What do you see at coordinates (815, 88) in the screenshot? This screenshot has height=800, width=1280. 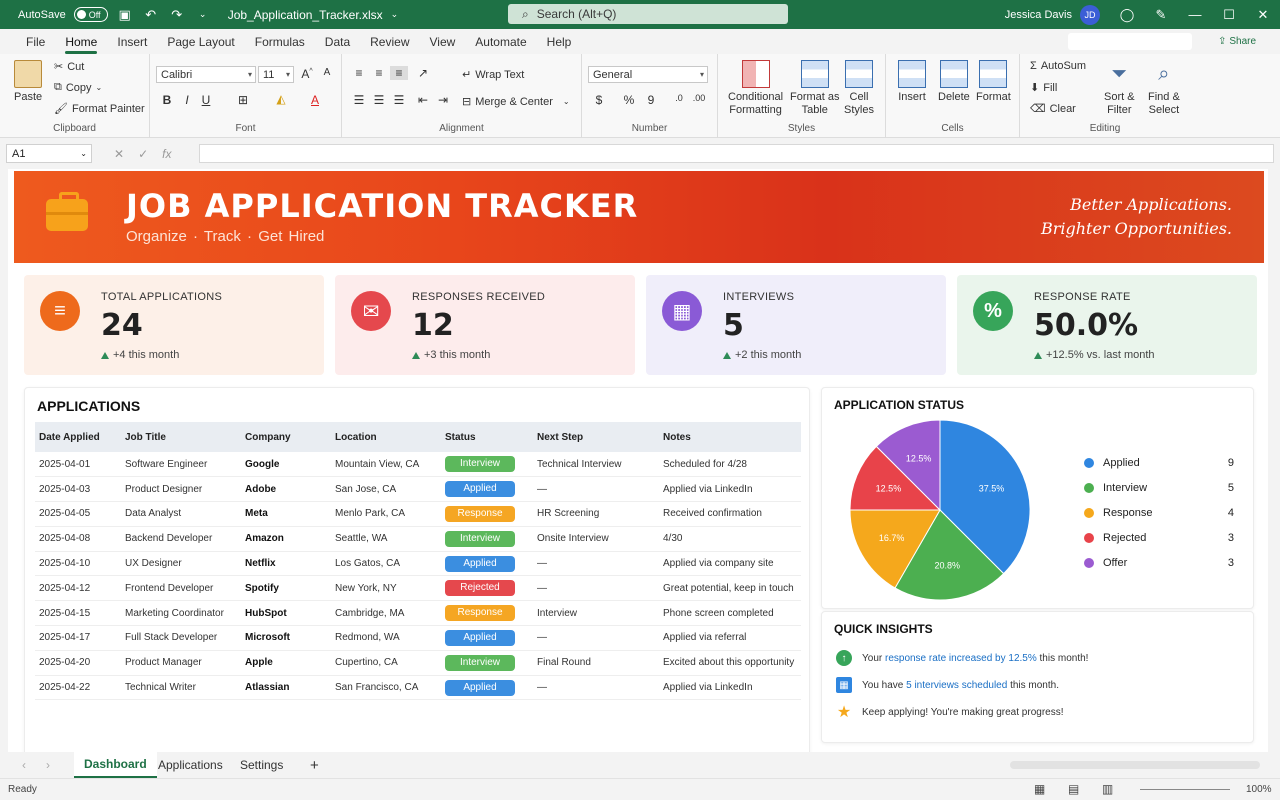 I see `format-as-table-button: Format as Table` at bounding box center [815, 88].